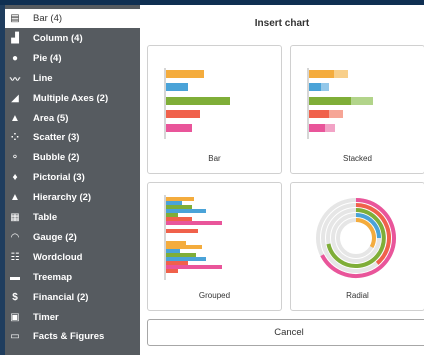 Image resolution: width=424 pixels, height=355 pixels. What do you see at coordinates (58, 257) in the screenshot?
I see `sidebar-item-label: Wordcloud` at bounding box center [58, 257].